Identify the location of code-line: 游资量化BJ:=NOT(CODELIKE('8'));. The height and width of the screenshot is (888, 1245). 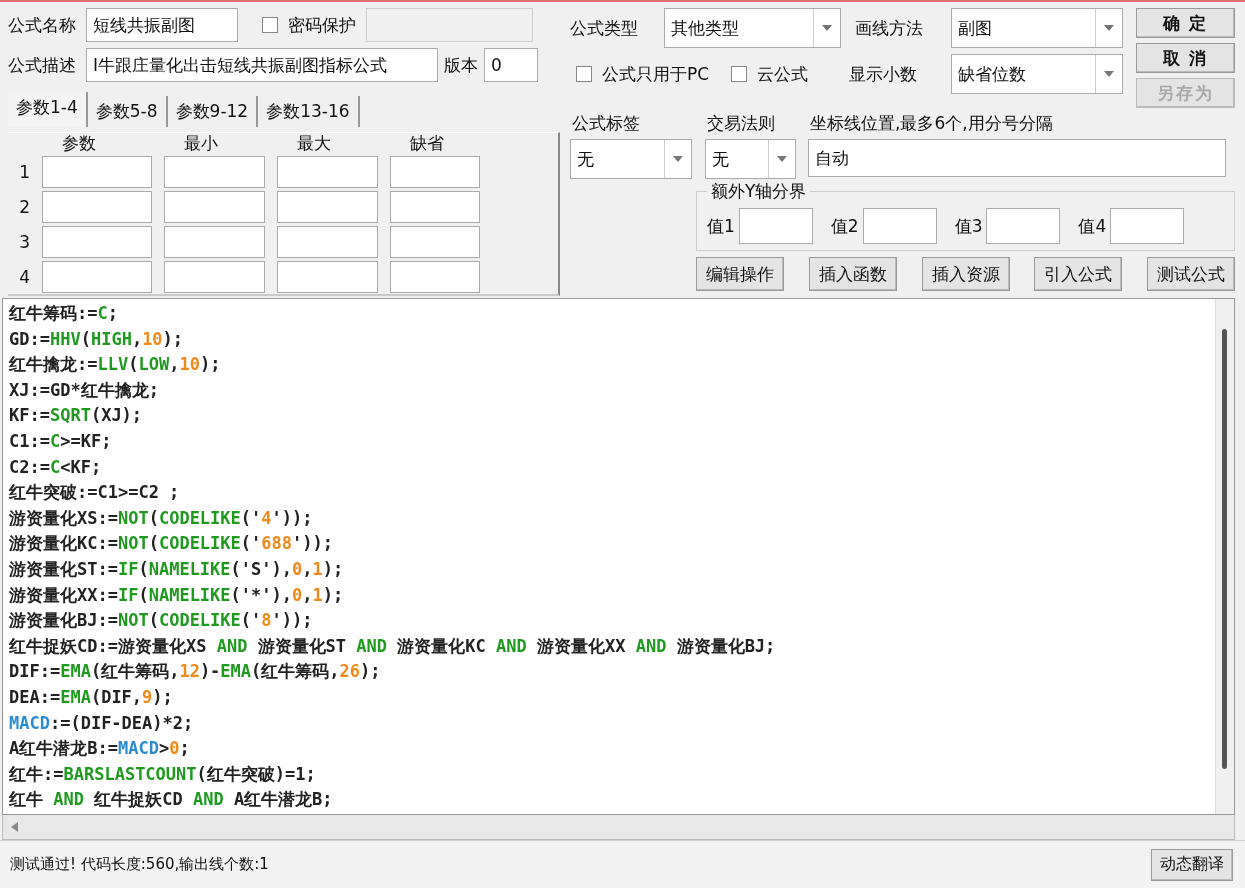
(161, 621).